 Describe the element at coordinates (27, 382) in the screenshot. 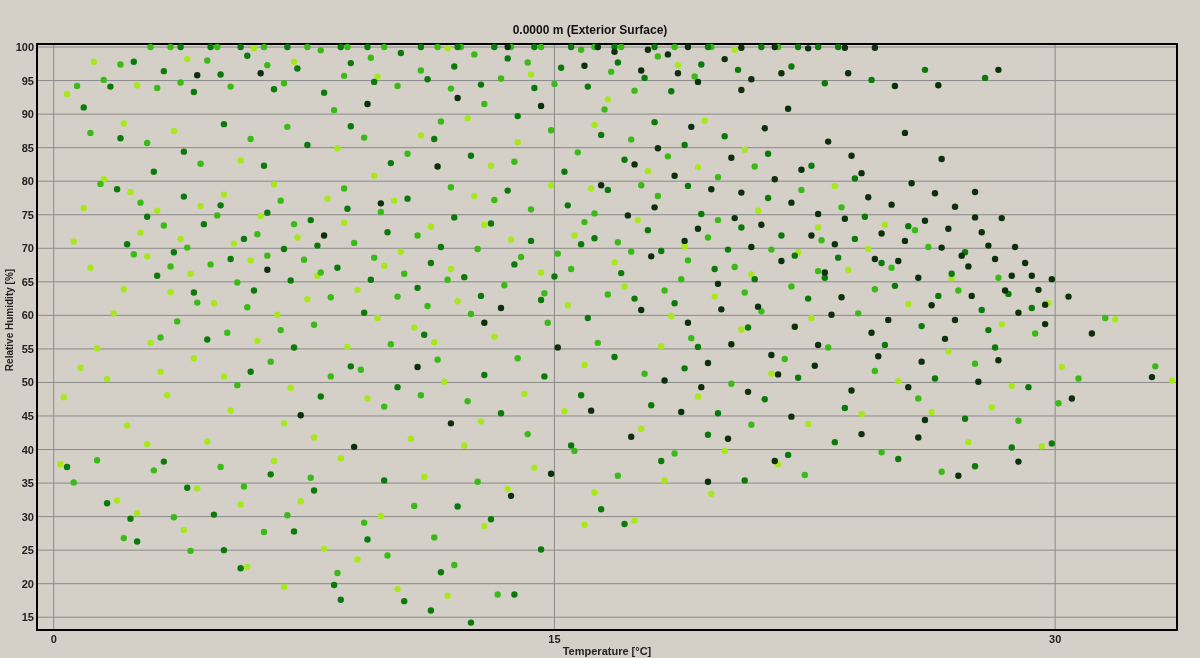

I see `y-tick-label: 50` at that location.